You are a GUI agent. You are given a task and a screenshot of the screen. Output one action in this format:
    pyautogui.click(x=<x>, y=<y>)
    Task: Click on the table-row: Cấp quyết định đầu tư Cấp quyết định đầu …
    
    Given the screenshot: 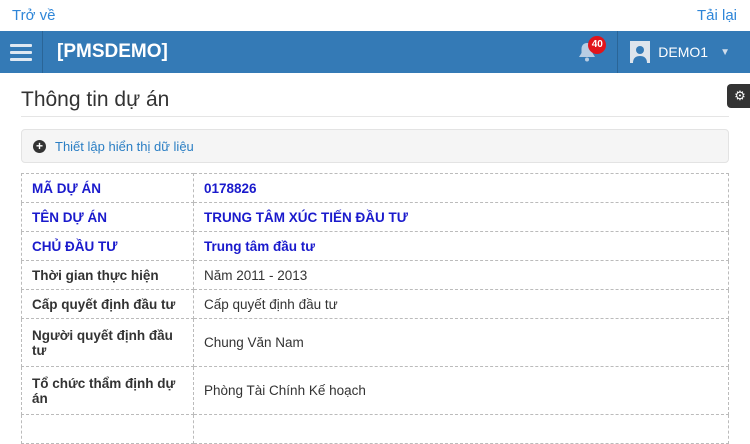 What is the action you would take?
    pyautogui.click(x=375, y=304)
    